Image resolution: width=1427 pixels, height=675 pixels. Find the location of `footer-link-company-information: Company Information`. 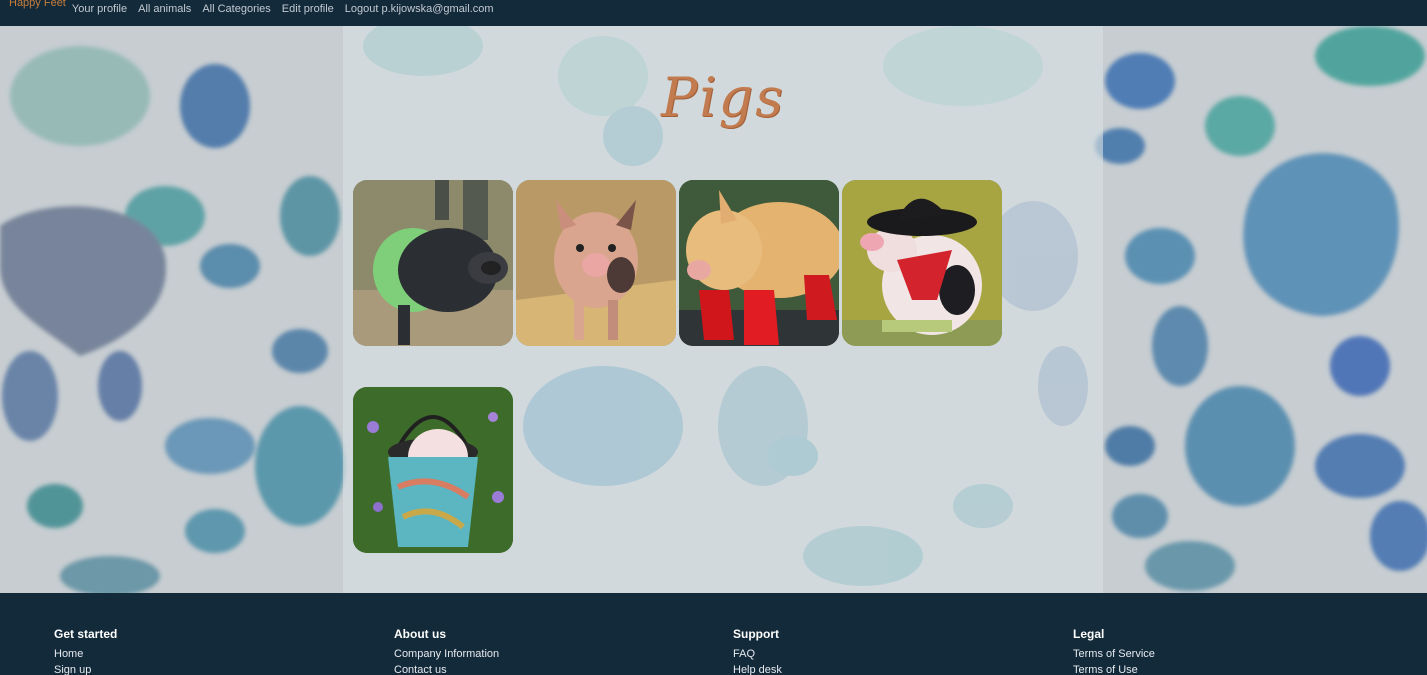

footer-link-company-information: Company Information is located at coordinates (446, 654).